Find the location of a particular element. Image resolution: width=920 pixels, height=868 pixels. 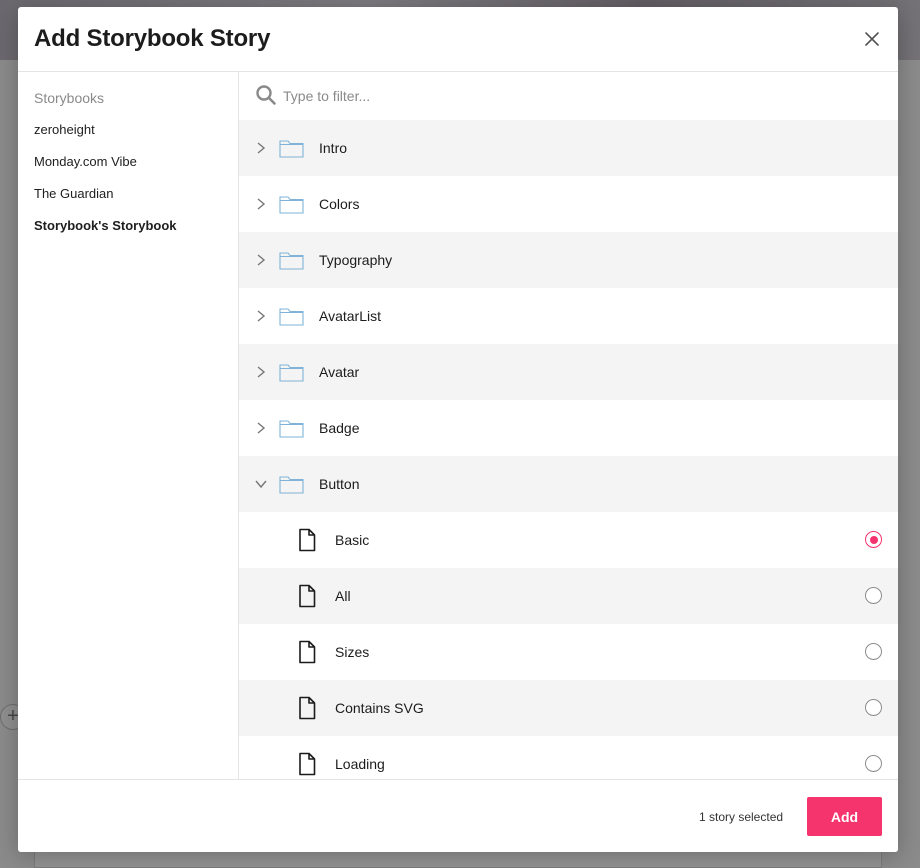

modal-title: Add Storybook Story is located at coordinates (152, 38).